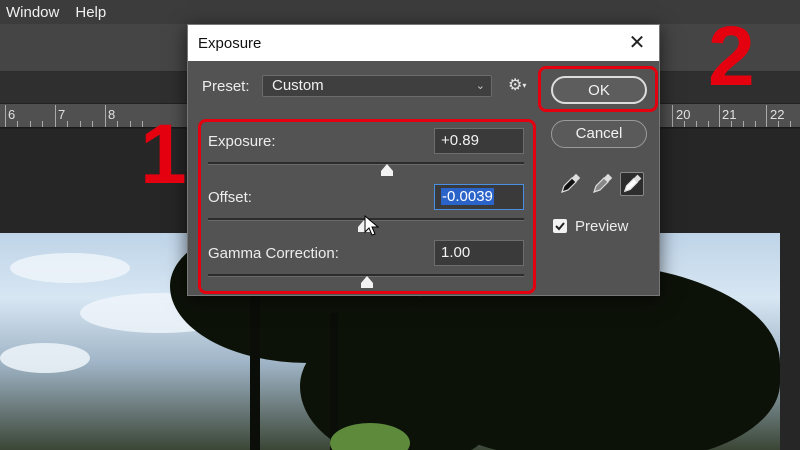 The width and height of the screenshot is (800, 450). What do you see at coordinates (632, 184) in the screenshot?
I see `eyedropper-white-icon` at bounding box center [632, 184].